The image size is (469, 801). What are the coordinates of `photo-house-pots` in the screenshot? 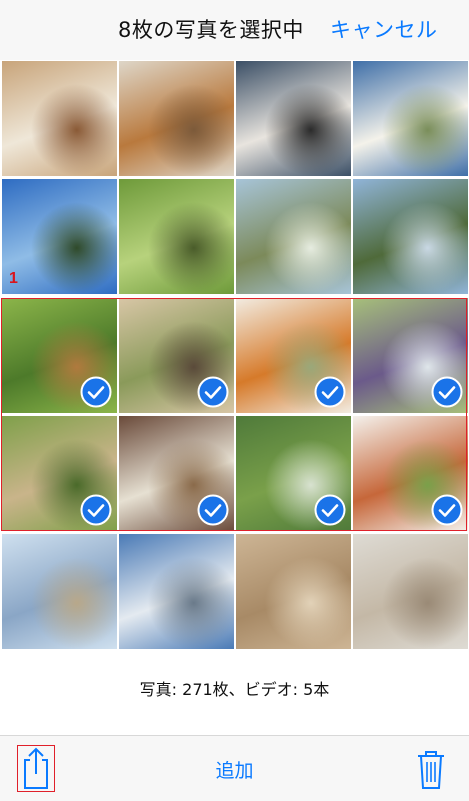 It's located at (410, 473).